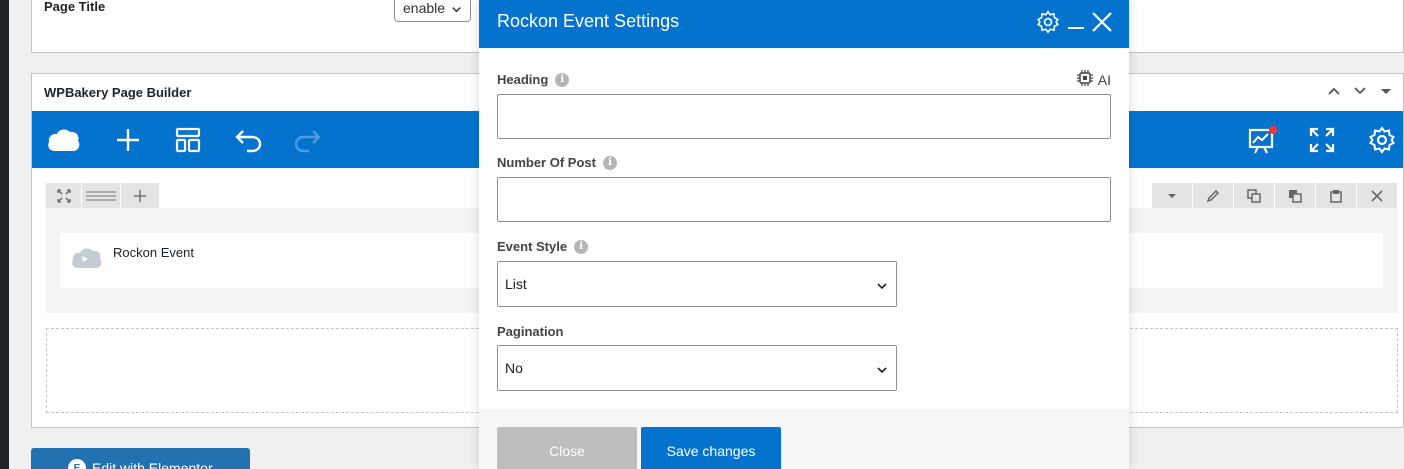  I want to click on settings-icon, so click(1382, 140).